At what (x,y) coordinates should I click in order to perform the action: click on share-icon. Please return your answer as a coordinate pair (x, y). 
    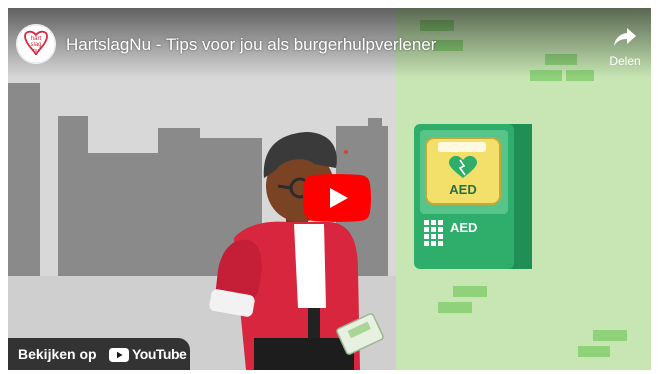
    Looking at the image, I should click on (625, 37).